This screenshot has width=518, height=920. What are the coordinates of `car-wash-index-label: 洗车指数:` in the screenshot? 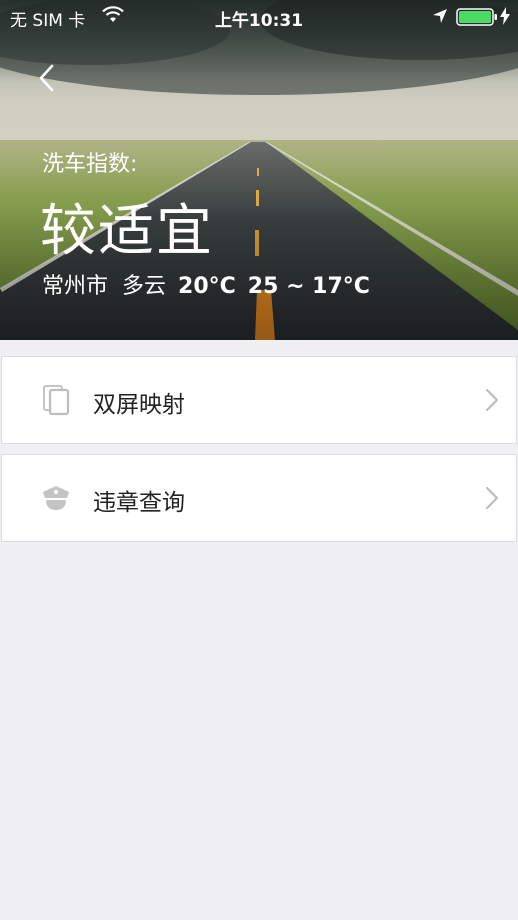 It's located at (90, 164).